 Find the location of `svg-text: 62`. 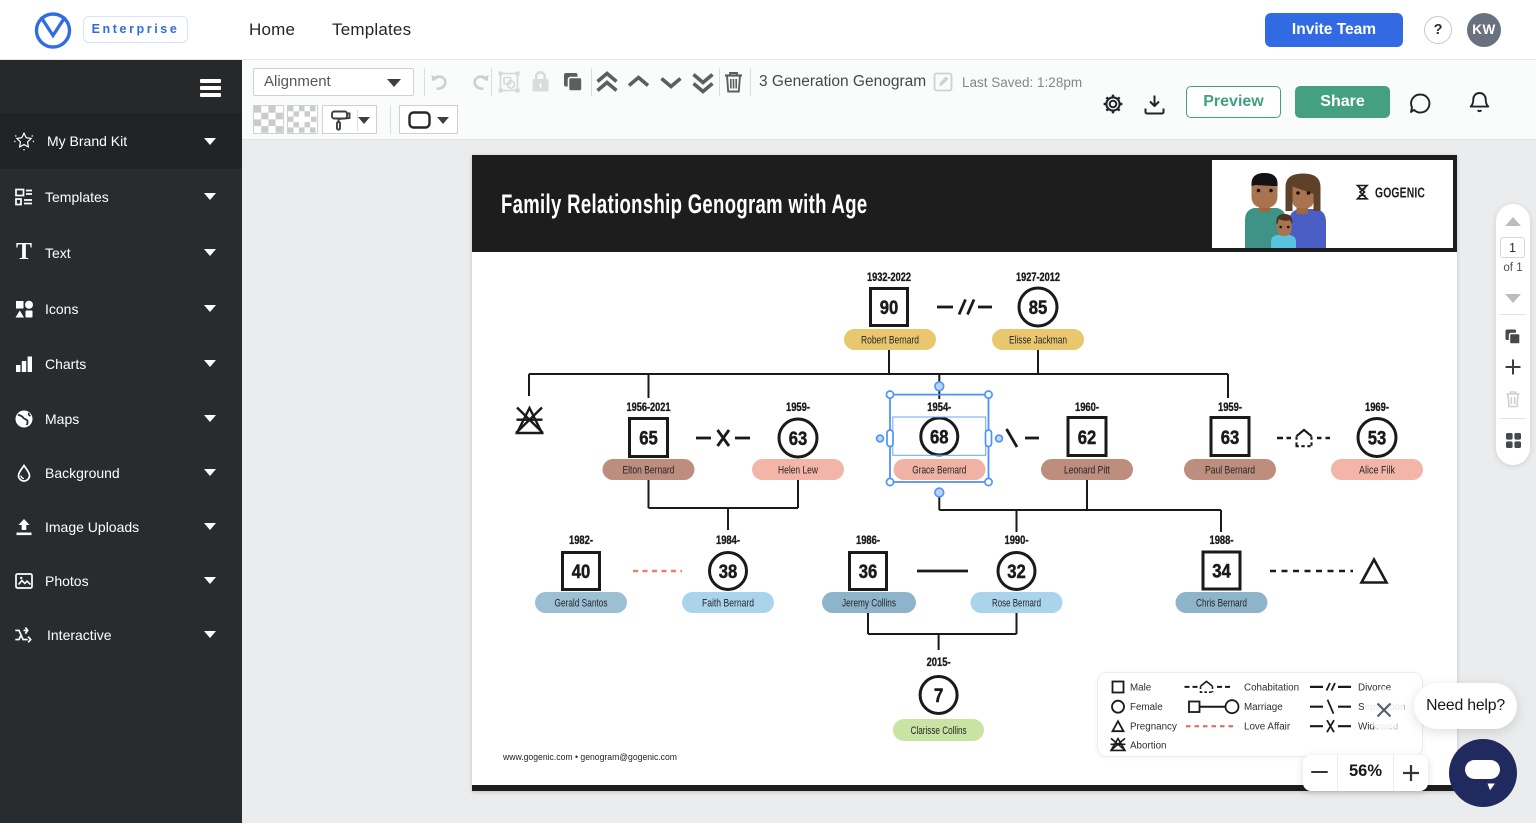

svg-text: 62 is located at coordinates (1087, 438).